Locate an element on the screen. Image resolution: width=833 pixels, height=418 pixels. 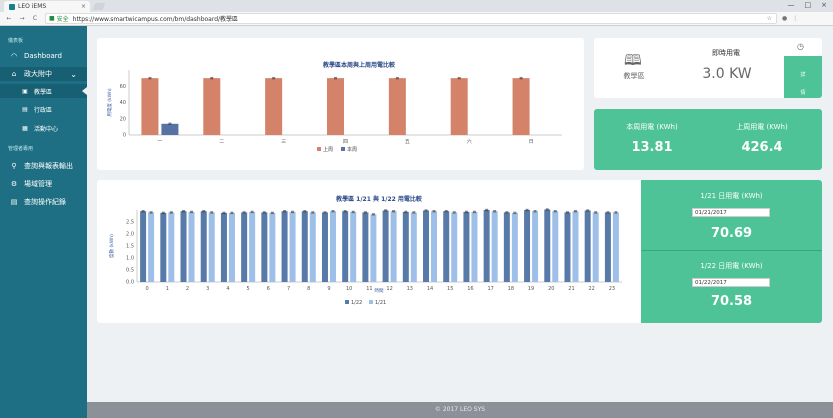
realtime-side-panel: 詳情 is located at coordinates (803, 77).